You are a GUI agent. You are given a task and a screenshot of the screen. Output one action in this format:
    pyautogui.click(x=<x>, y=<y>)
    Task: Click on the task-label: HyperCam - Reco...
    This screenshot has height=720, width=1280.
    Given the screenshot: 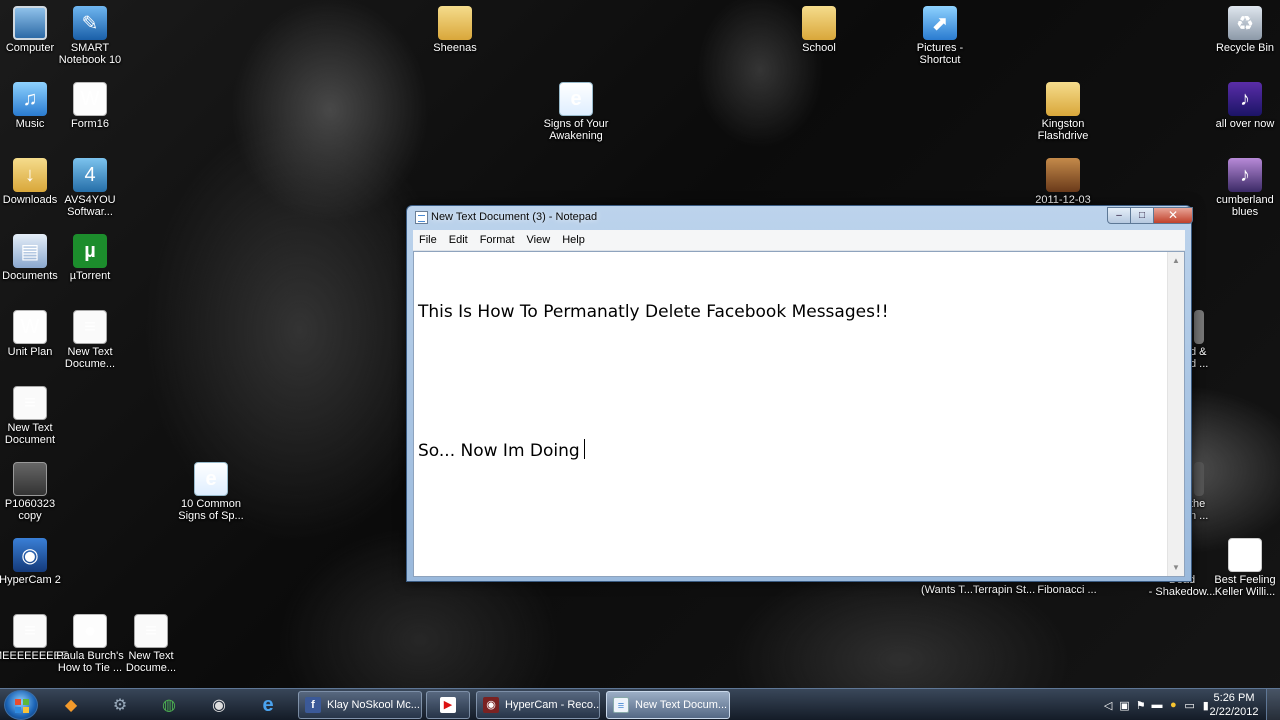 What is the action you would take?
    pyautogui.click(x=552, y=705)
    